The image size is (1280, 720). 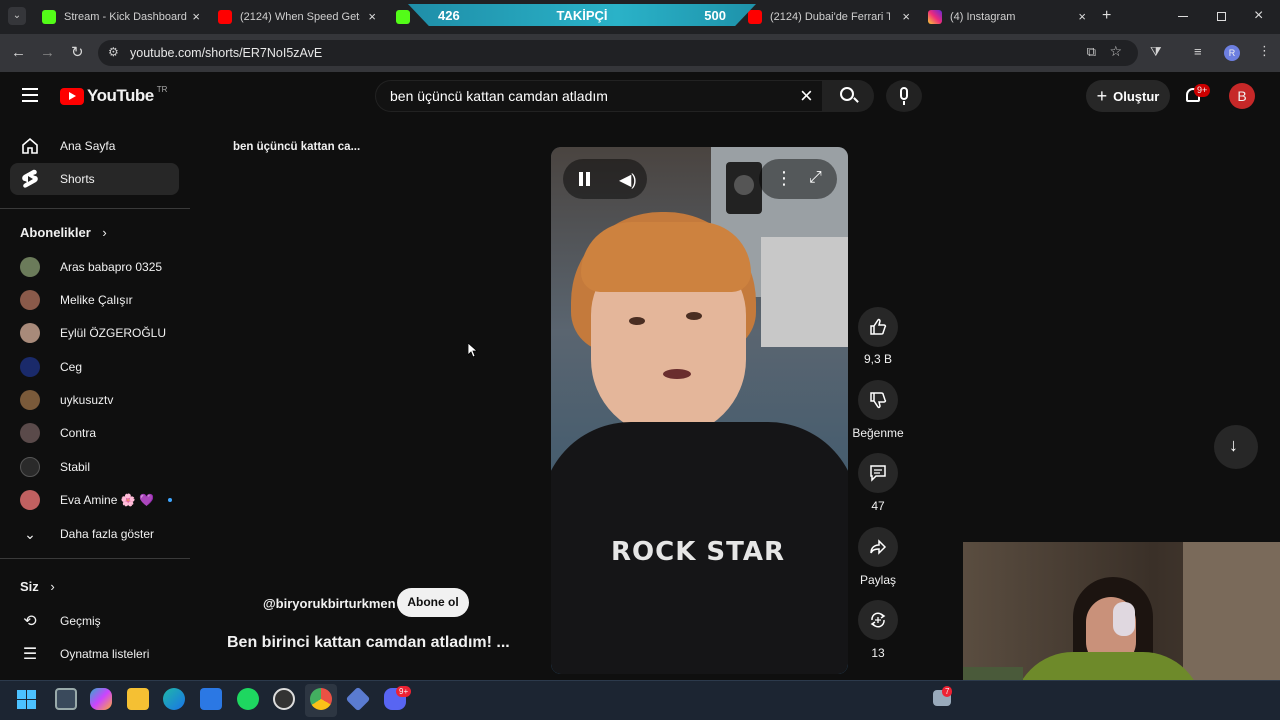 I want to click on share-icon, so click(x=878, y=547).